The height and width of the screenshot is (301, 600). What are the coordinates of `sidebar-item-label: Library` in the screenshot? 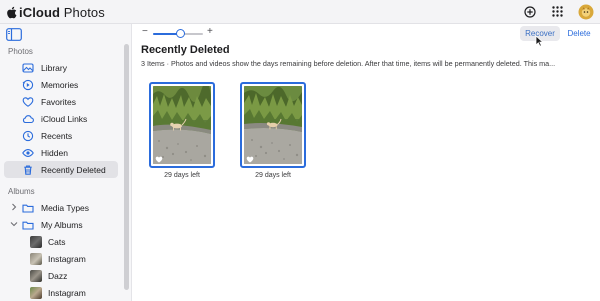 It's located at (54, 67).